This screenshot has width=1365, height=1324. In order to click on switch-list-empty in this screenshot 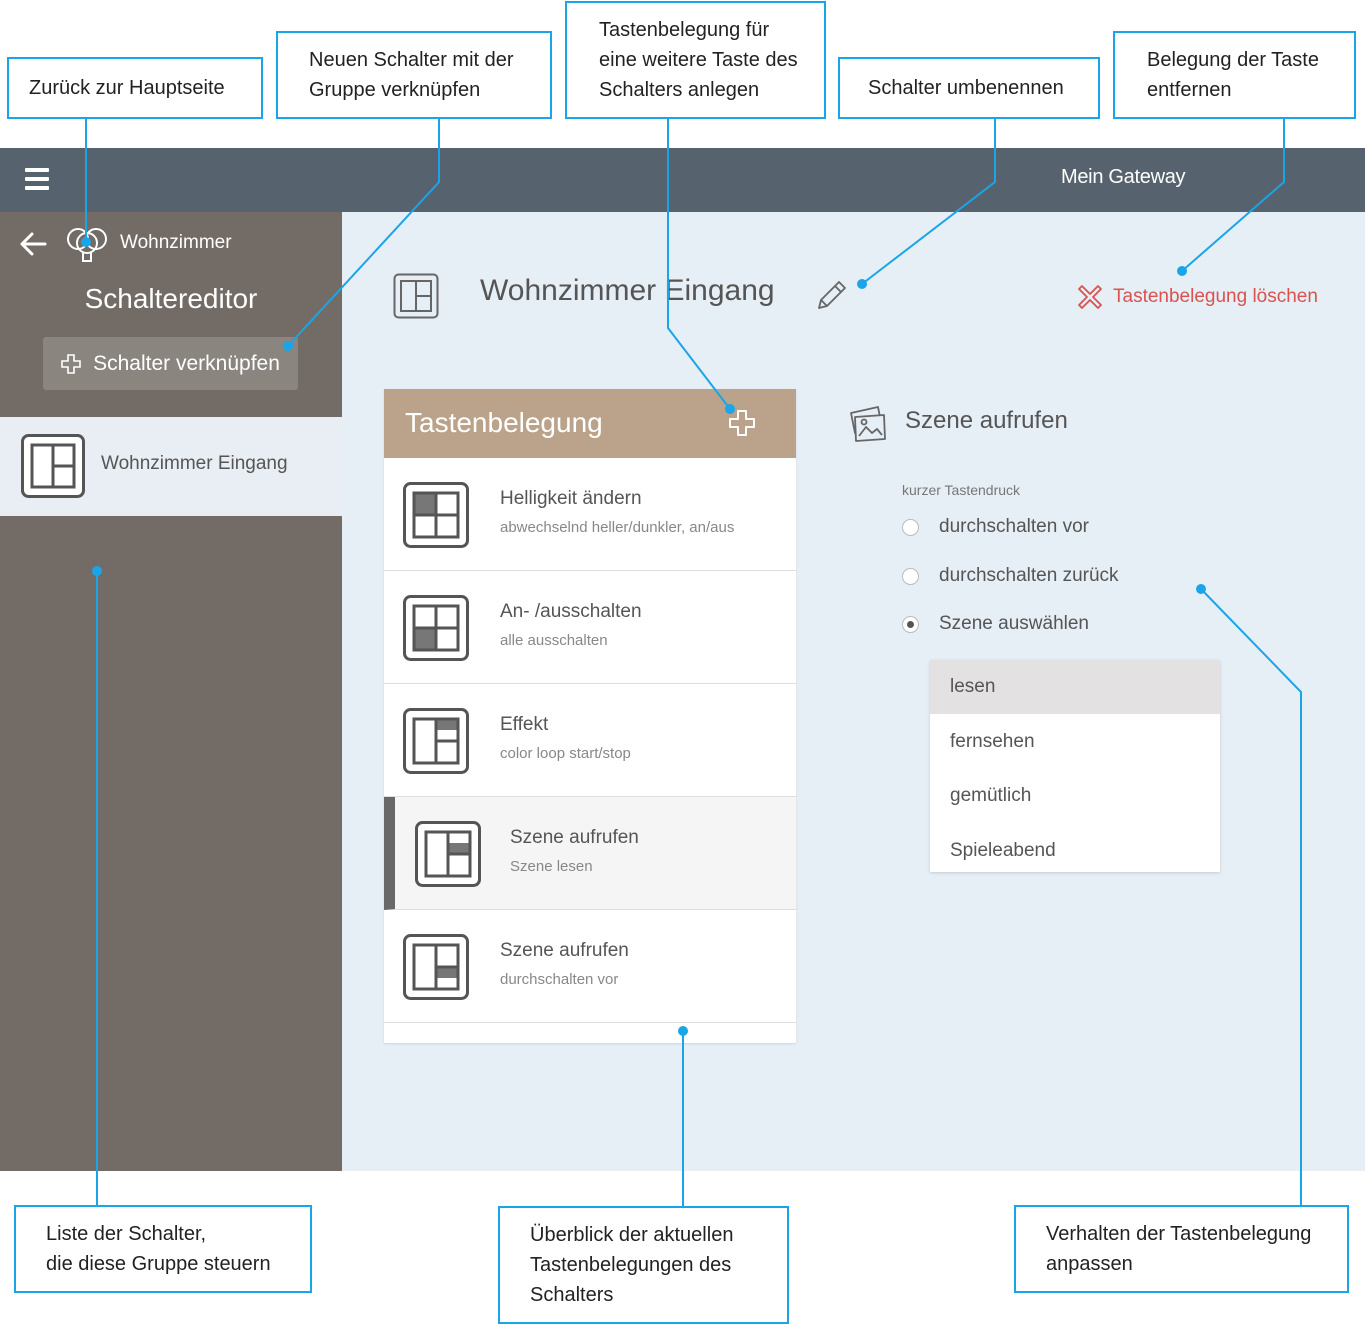, I will do `click(171, 843)`.